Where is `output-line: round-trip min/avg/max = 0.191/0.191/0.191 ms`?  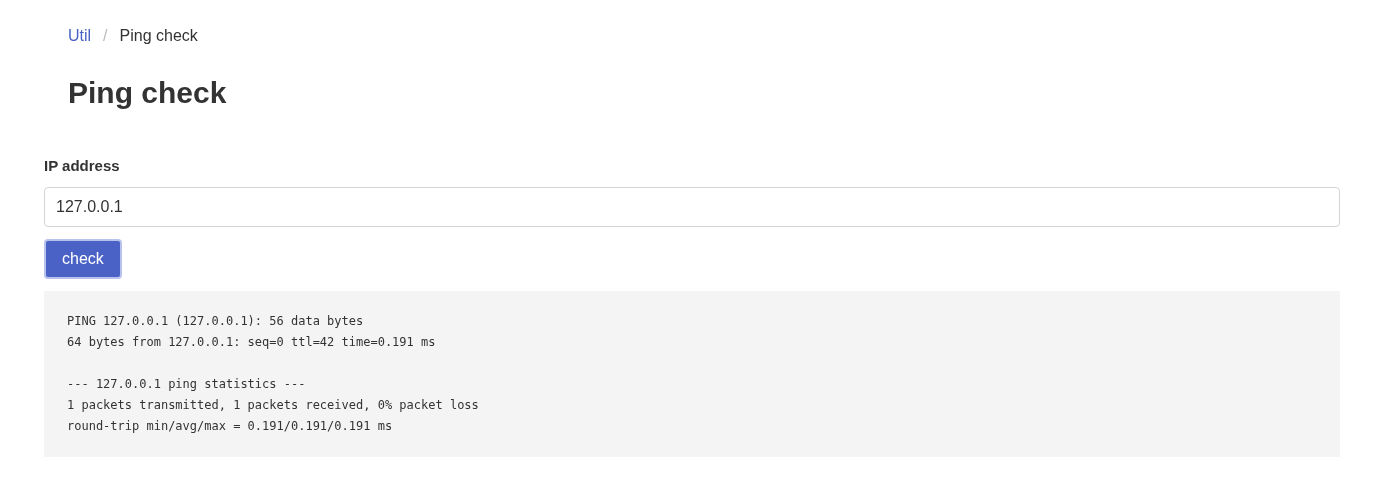
output-line: round-trip min/avg/max = 0.191/0.191/0.191 ms is located at coordinates (230, 426).